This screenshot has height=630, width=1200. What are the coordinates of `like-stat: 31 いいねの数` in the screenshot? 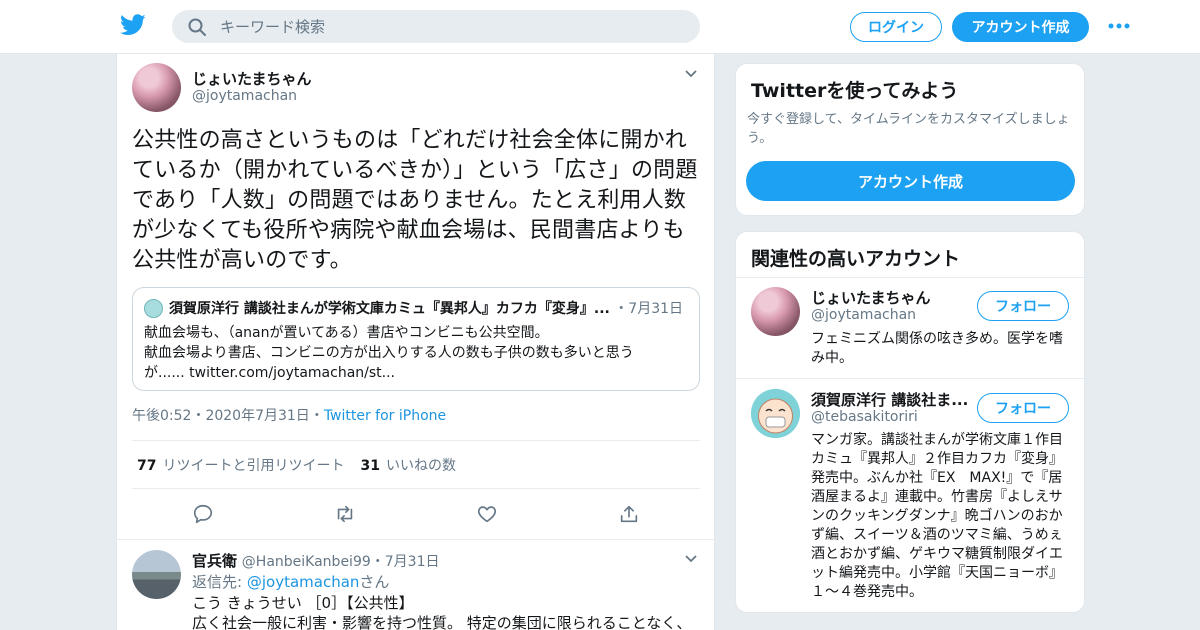 It's located at (407, 466).